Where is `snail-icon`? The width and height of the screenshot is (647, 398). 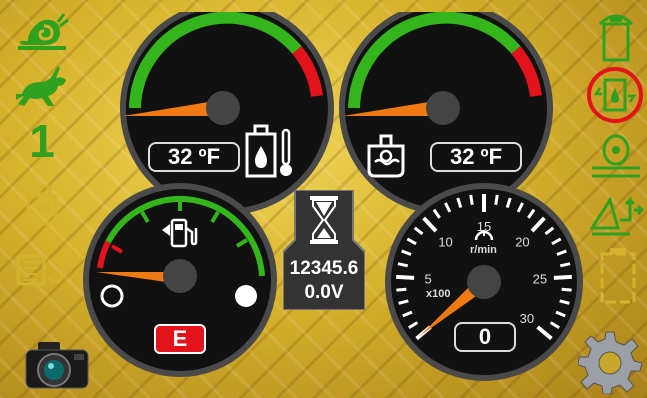 snail-icon is located at coordinates (43, 31).